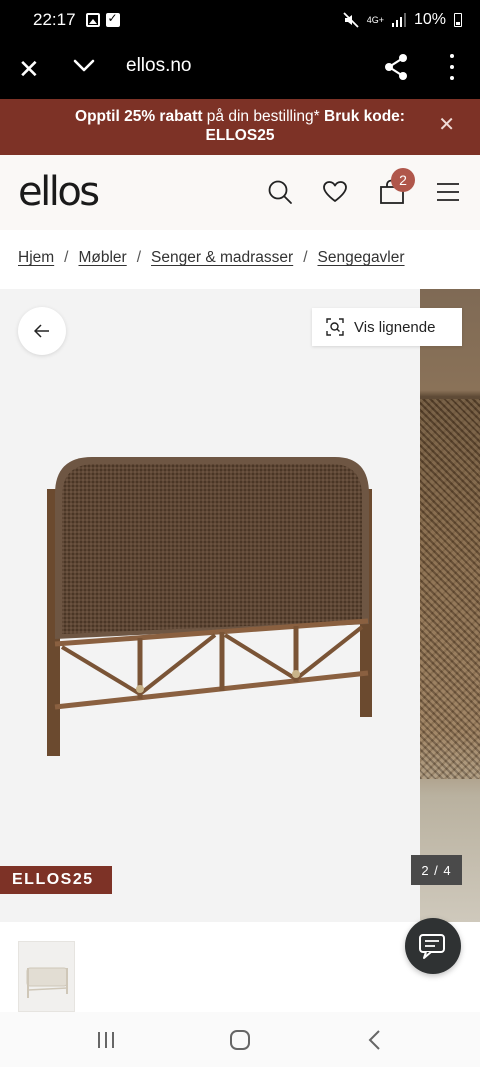  I want to click on show-similar-button: Vis lignende, so click(387, 327).